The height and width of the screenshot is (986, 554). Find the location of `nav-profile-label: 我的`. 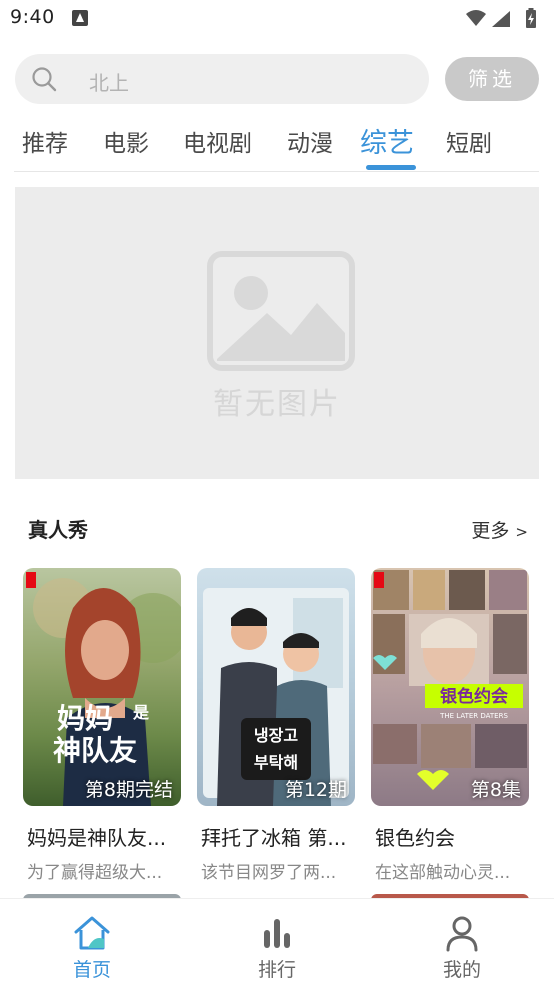

nav-profile-label: 我的 is located at coordinates (461, 970).